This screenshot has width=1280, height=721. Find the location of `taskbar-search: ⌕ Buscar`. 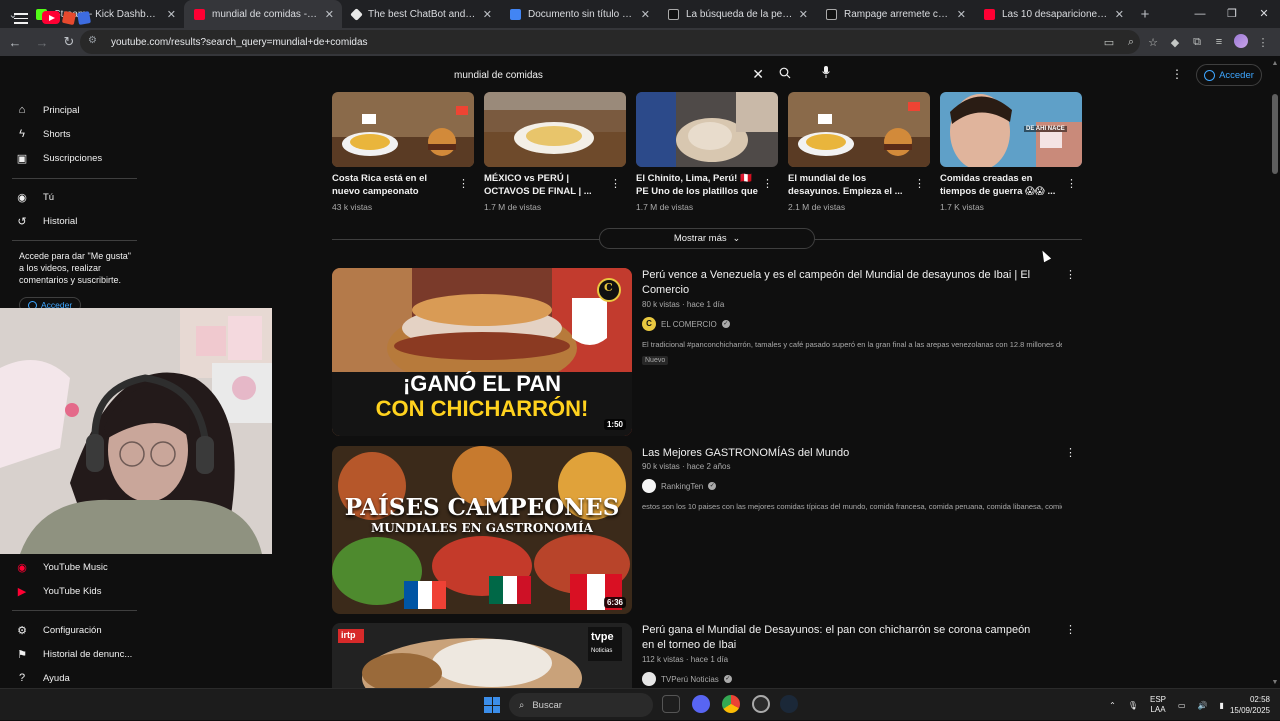

taskbar-search: ⌕ Buscar is located at coordinates (581, 705).